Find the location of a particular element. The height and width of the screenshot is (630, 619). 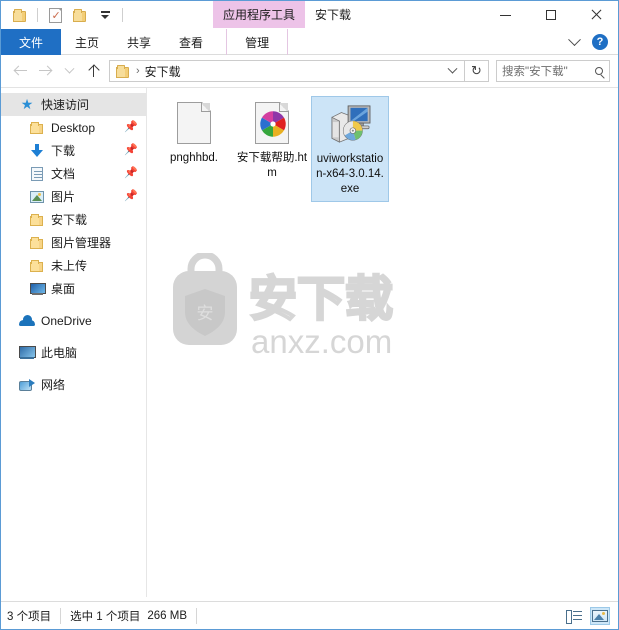

sidebar-item-pictures: 图片 📌 is located at coordinates (73, 196).